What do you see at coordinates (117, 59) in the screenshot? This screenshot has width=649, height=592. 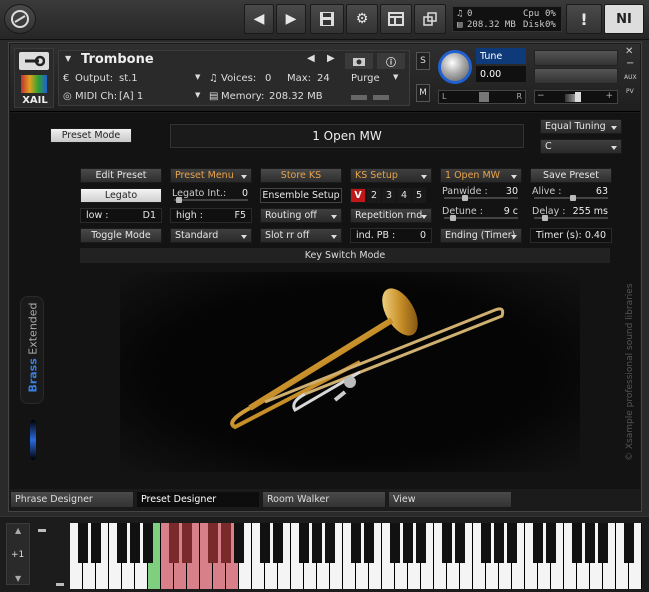 I see `instrument-name: Trombone` at bounding box center [117, 59].